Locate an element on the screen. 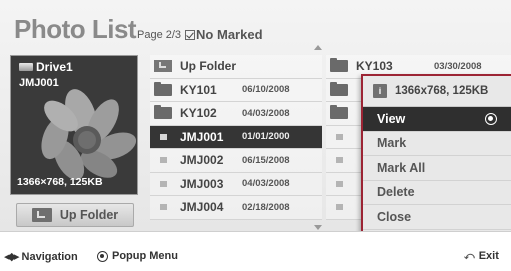 Image resolution: width=511 pixels, height=271 pixels. preview-filename: JMJ001 is located at coordinates (39, 83).